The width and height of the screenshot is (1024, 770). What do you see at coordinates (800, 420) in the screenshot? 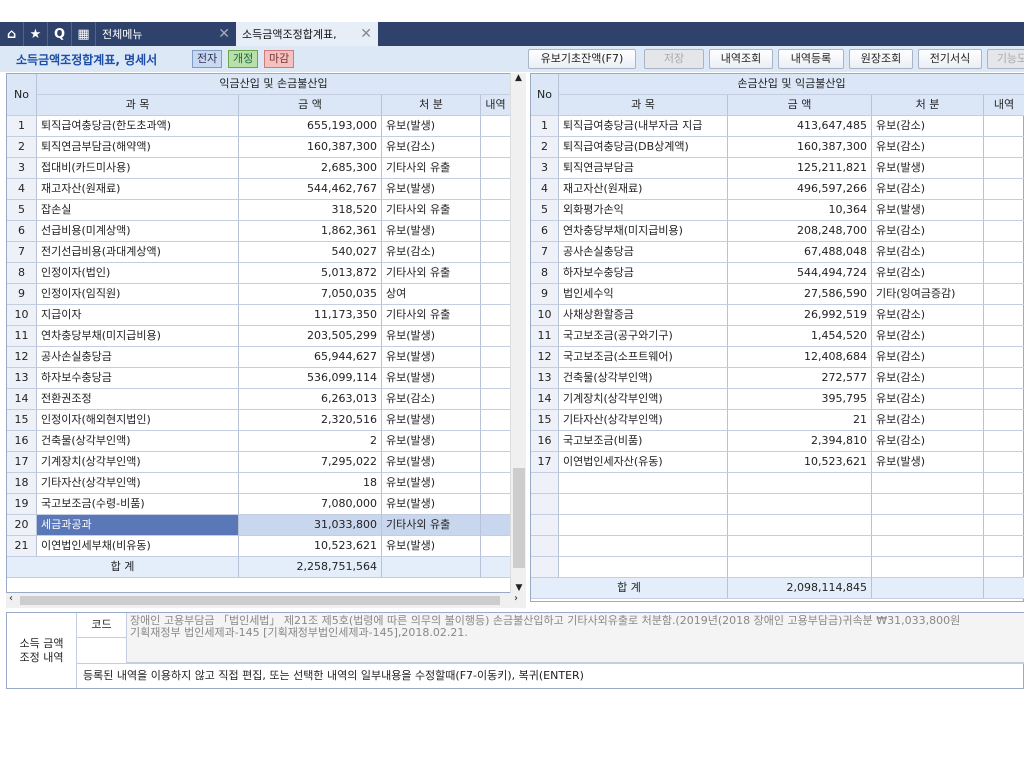
I see `table-row-amount: 21` at bounding box center [800, 420].